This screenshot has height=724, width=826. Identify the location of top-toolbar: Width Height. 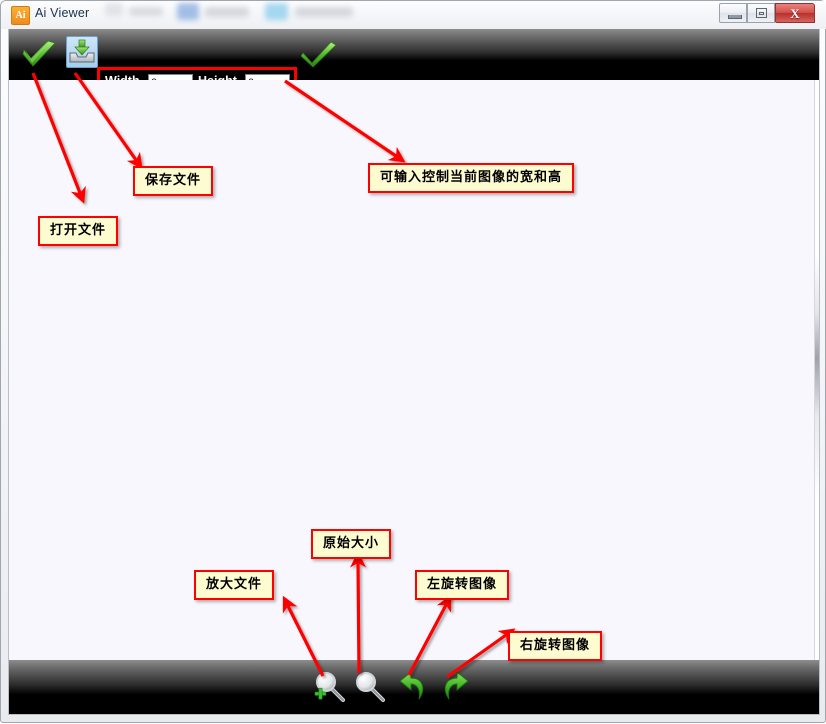
(414, 64).